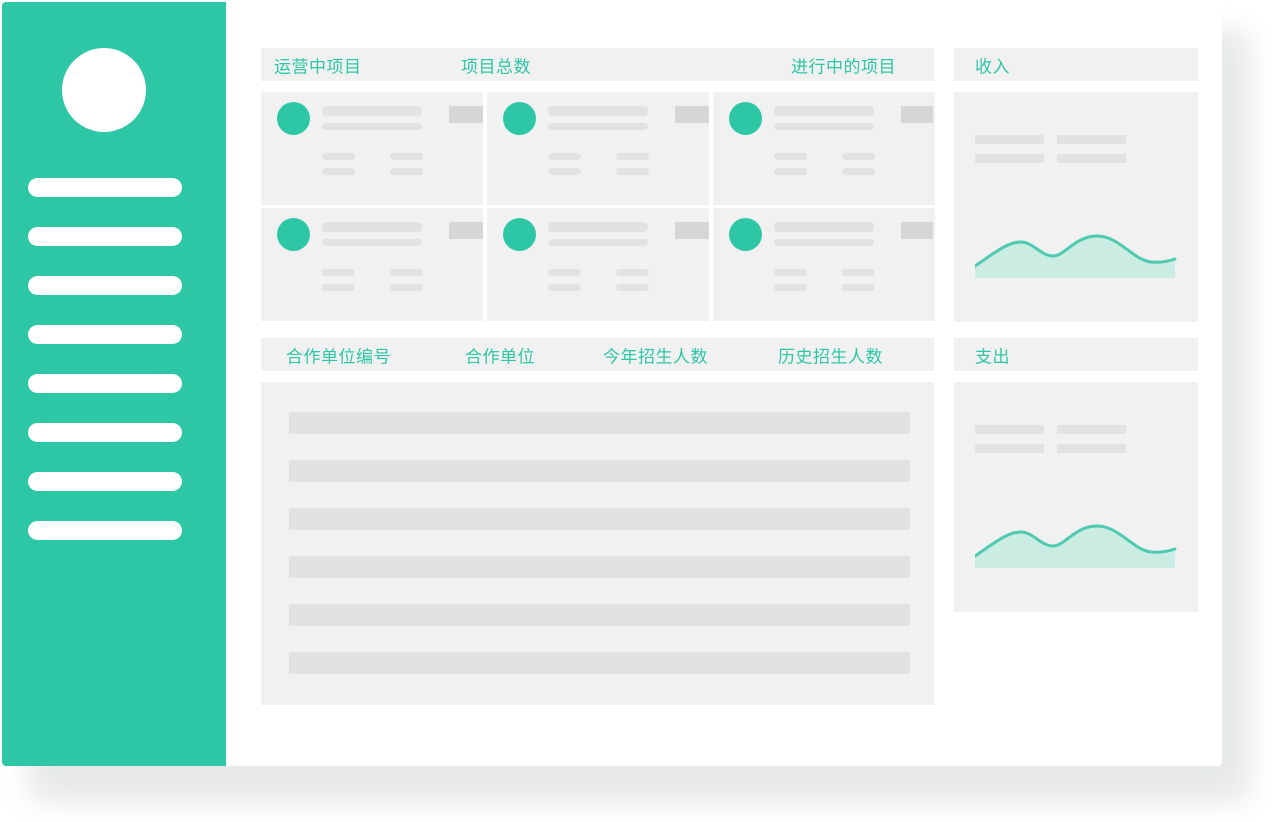  I want to click on income-chart-panel, so click(1076, 207).